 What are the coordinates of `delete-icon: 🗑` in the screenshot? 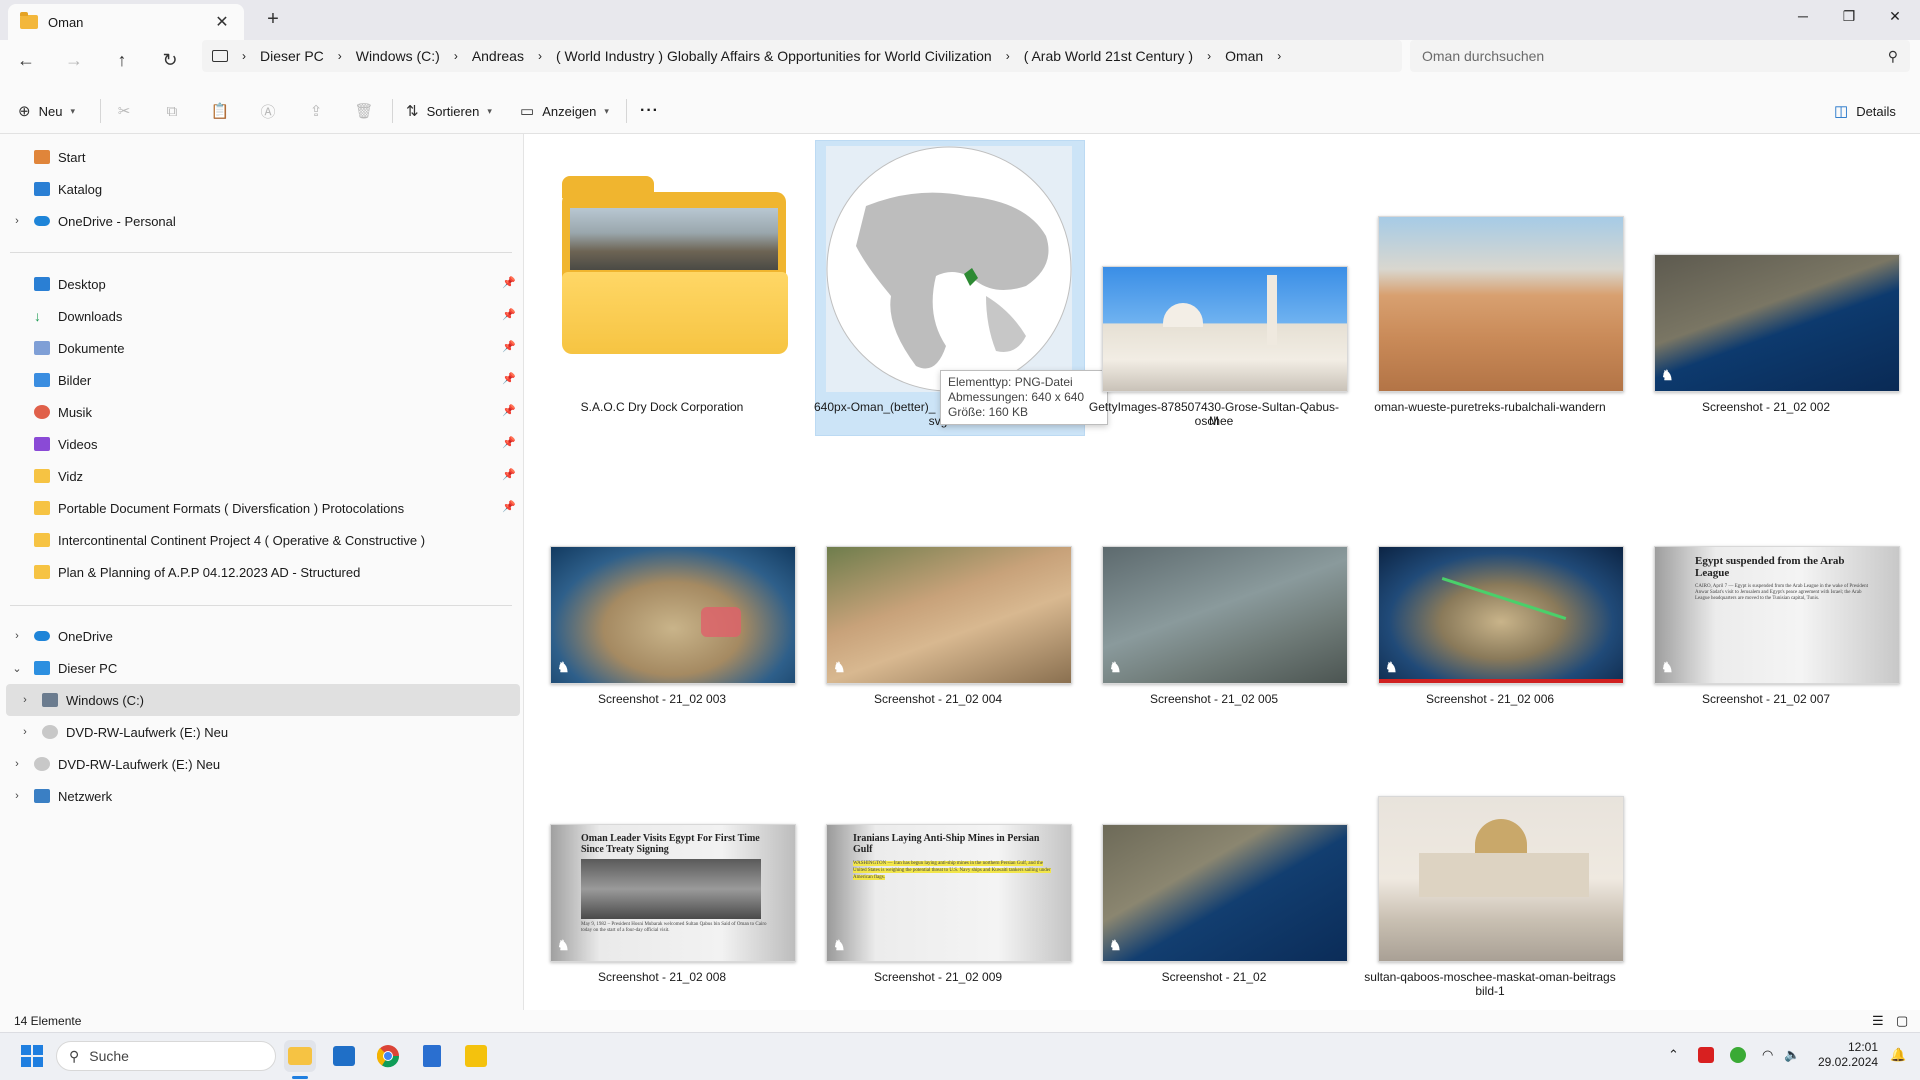 It's located at (364, 111).